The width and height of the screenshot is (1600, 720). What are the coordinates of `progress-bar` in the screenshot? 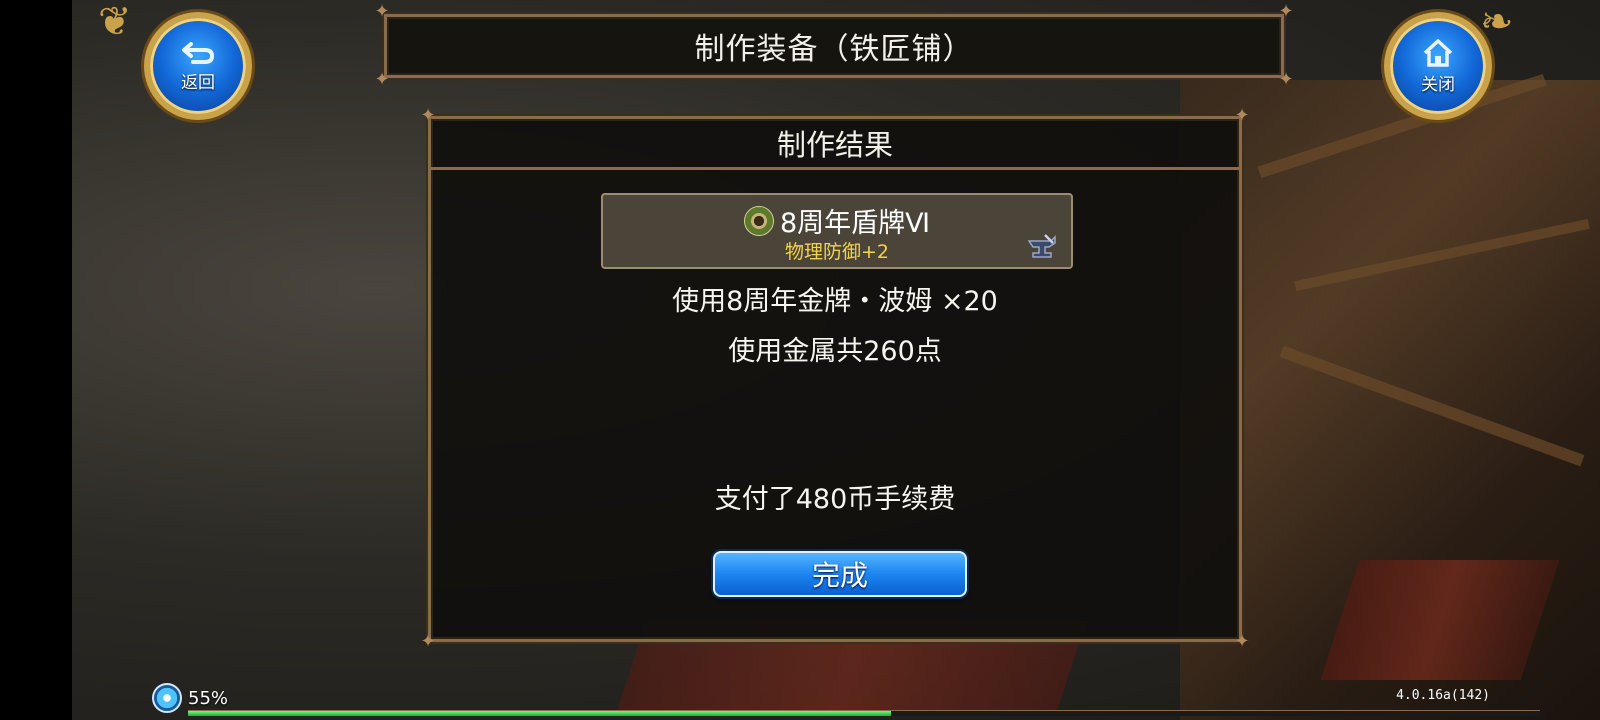 It's located at (864, 713).